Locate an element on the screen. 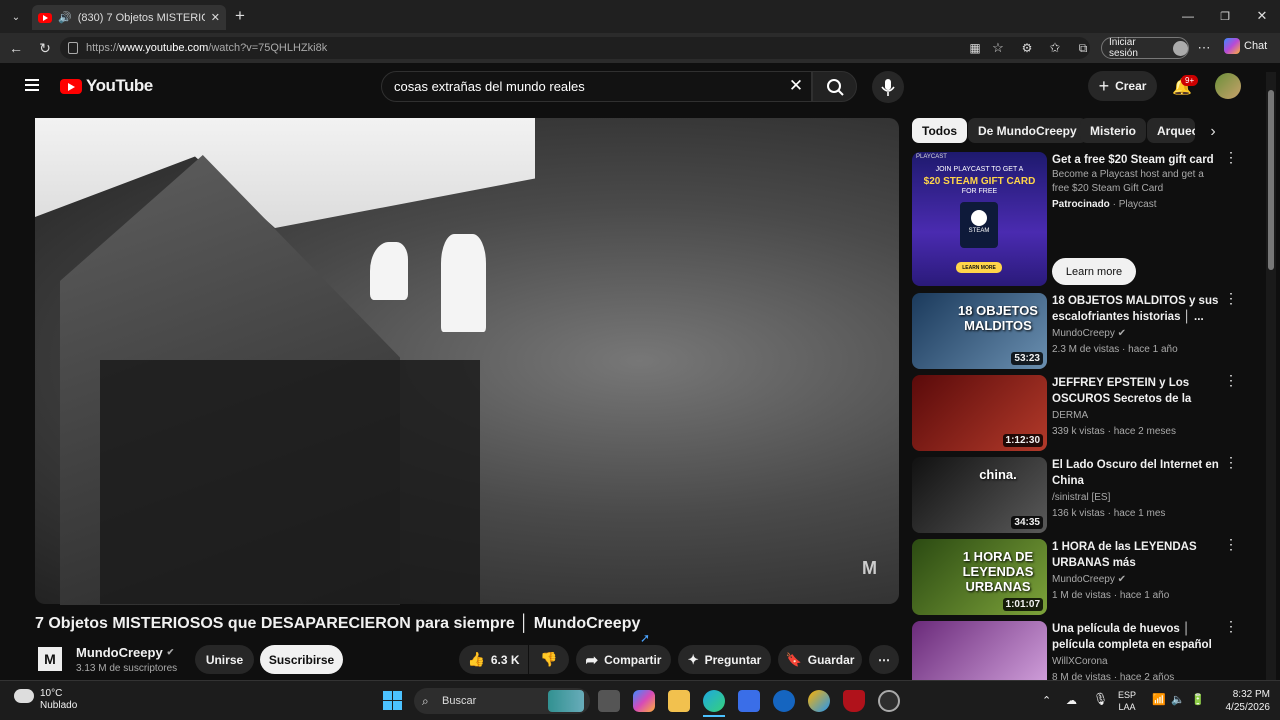 Image resolution: width=1280 pixels, height=720 pixels. chip-arqueologia: Arqueo is located at coordinates (1171, 130).